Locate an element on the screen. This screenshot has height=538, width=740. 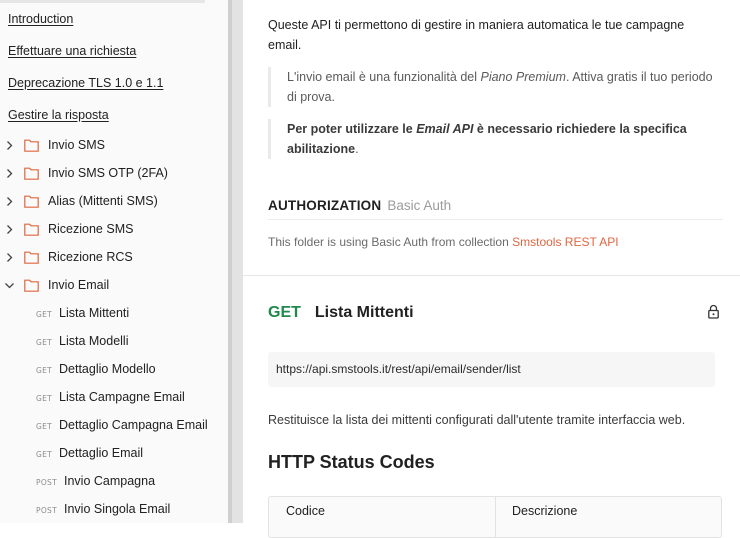
lock-icon is located at coordinates (713, 311).